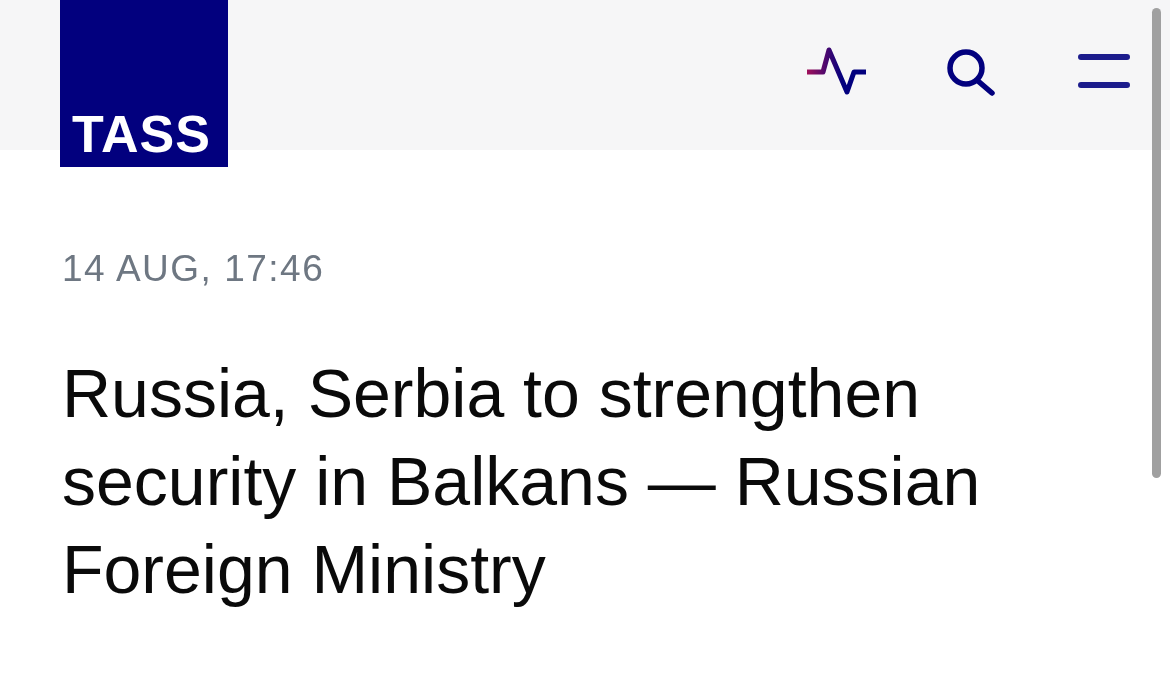  Describe the element at coordinates (144, 83) in the screenshot. I see `logo: TASS` at that location.